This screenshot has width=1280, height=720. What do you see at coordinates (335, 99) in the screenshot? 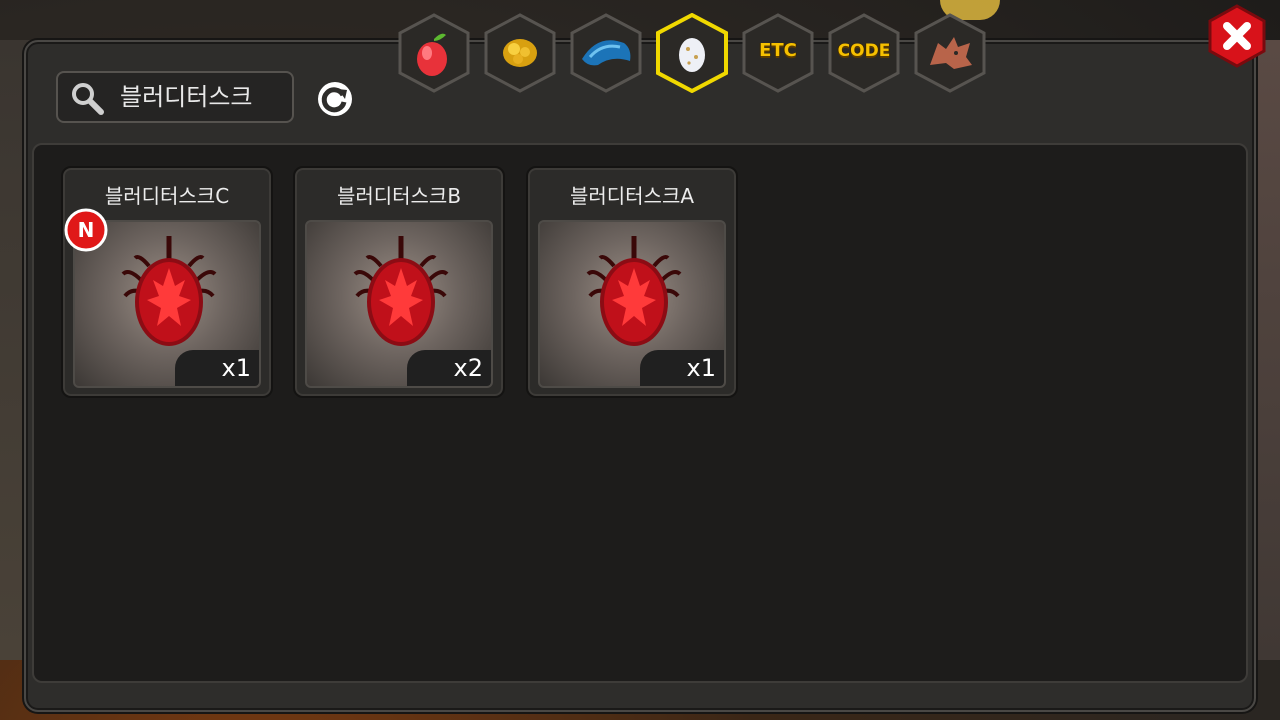
I see `refresh-icon` at bounding box center [335, 99].